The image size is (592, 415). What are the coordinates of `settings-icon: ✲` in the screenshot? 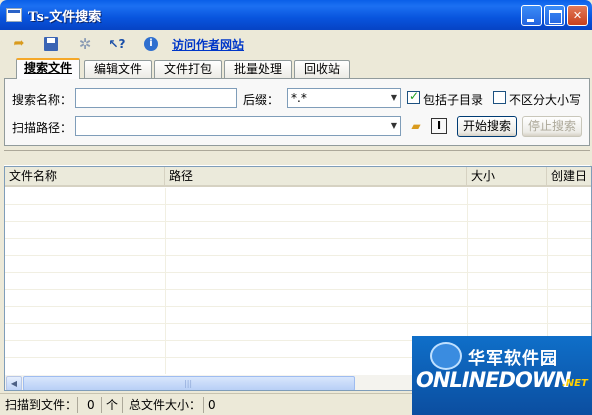 It's located at (85, 44).